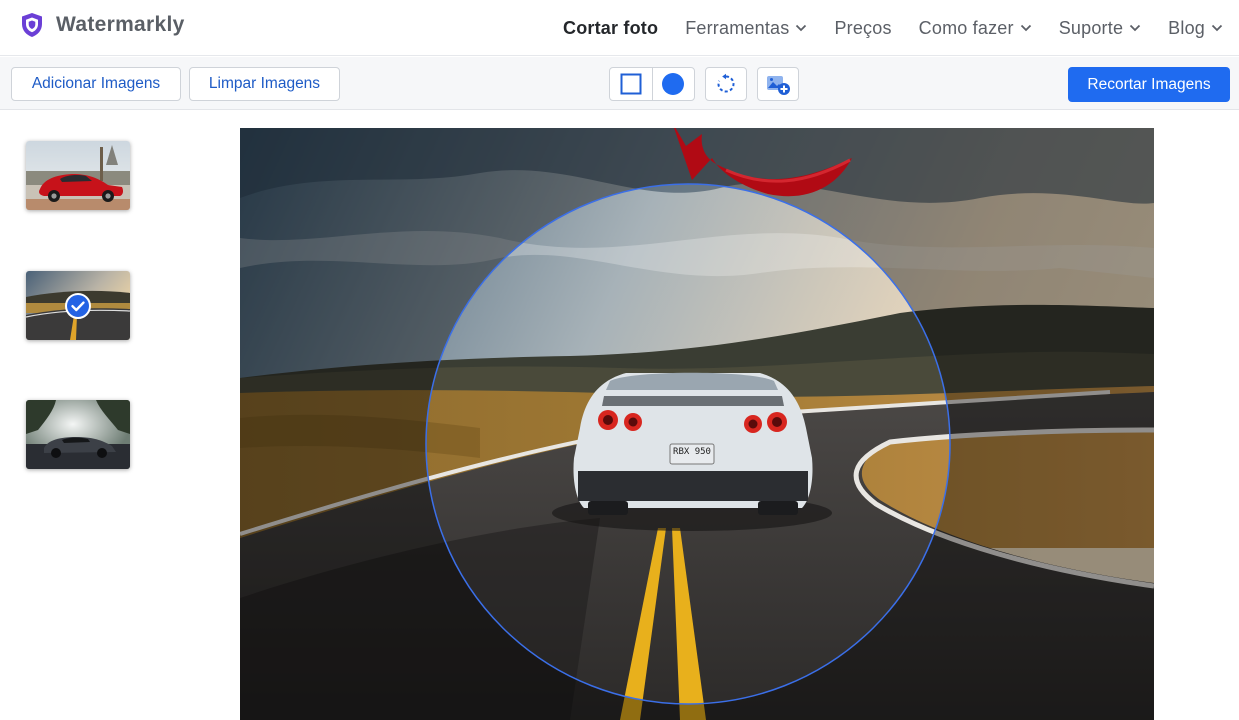 The image size is (1239, 720). Describe the element at coordinates (737, 27) in the screenshot. I see `nav-item-label: Ferramentas` at that location.